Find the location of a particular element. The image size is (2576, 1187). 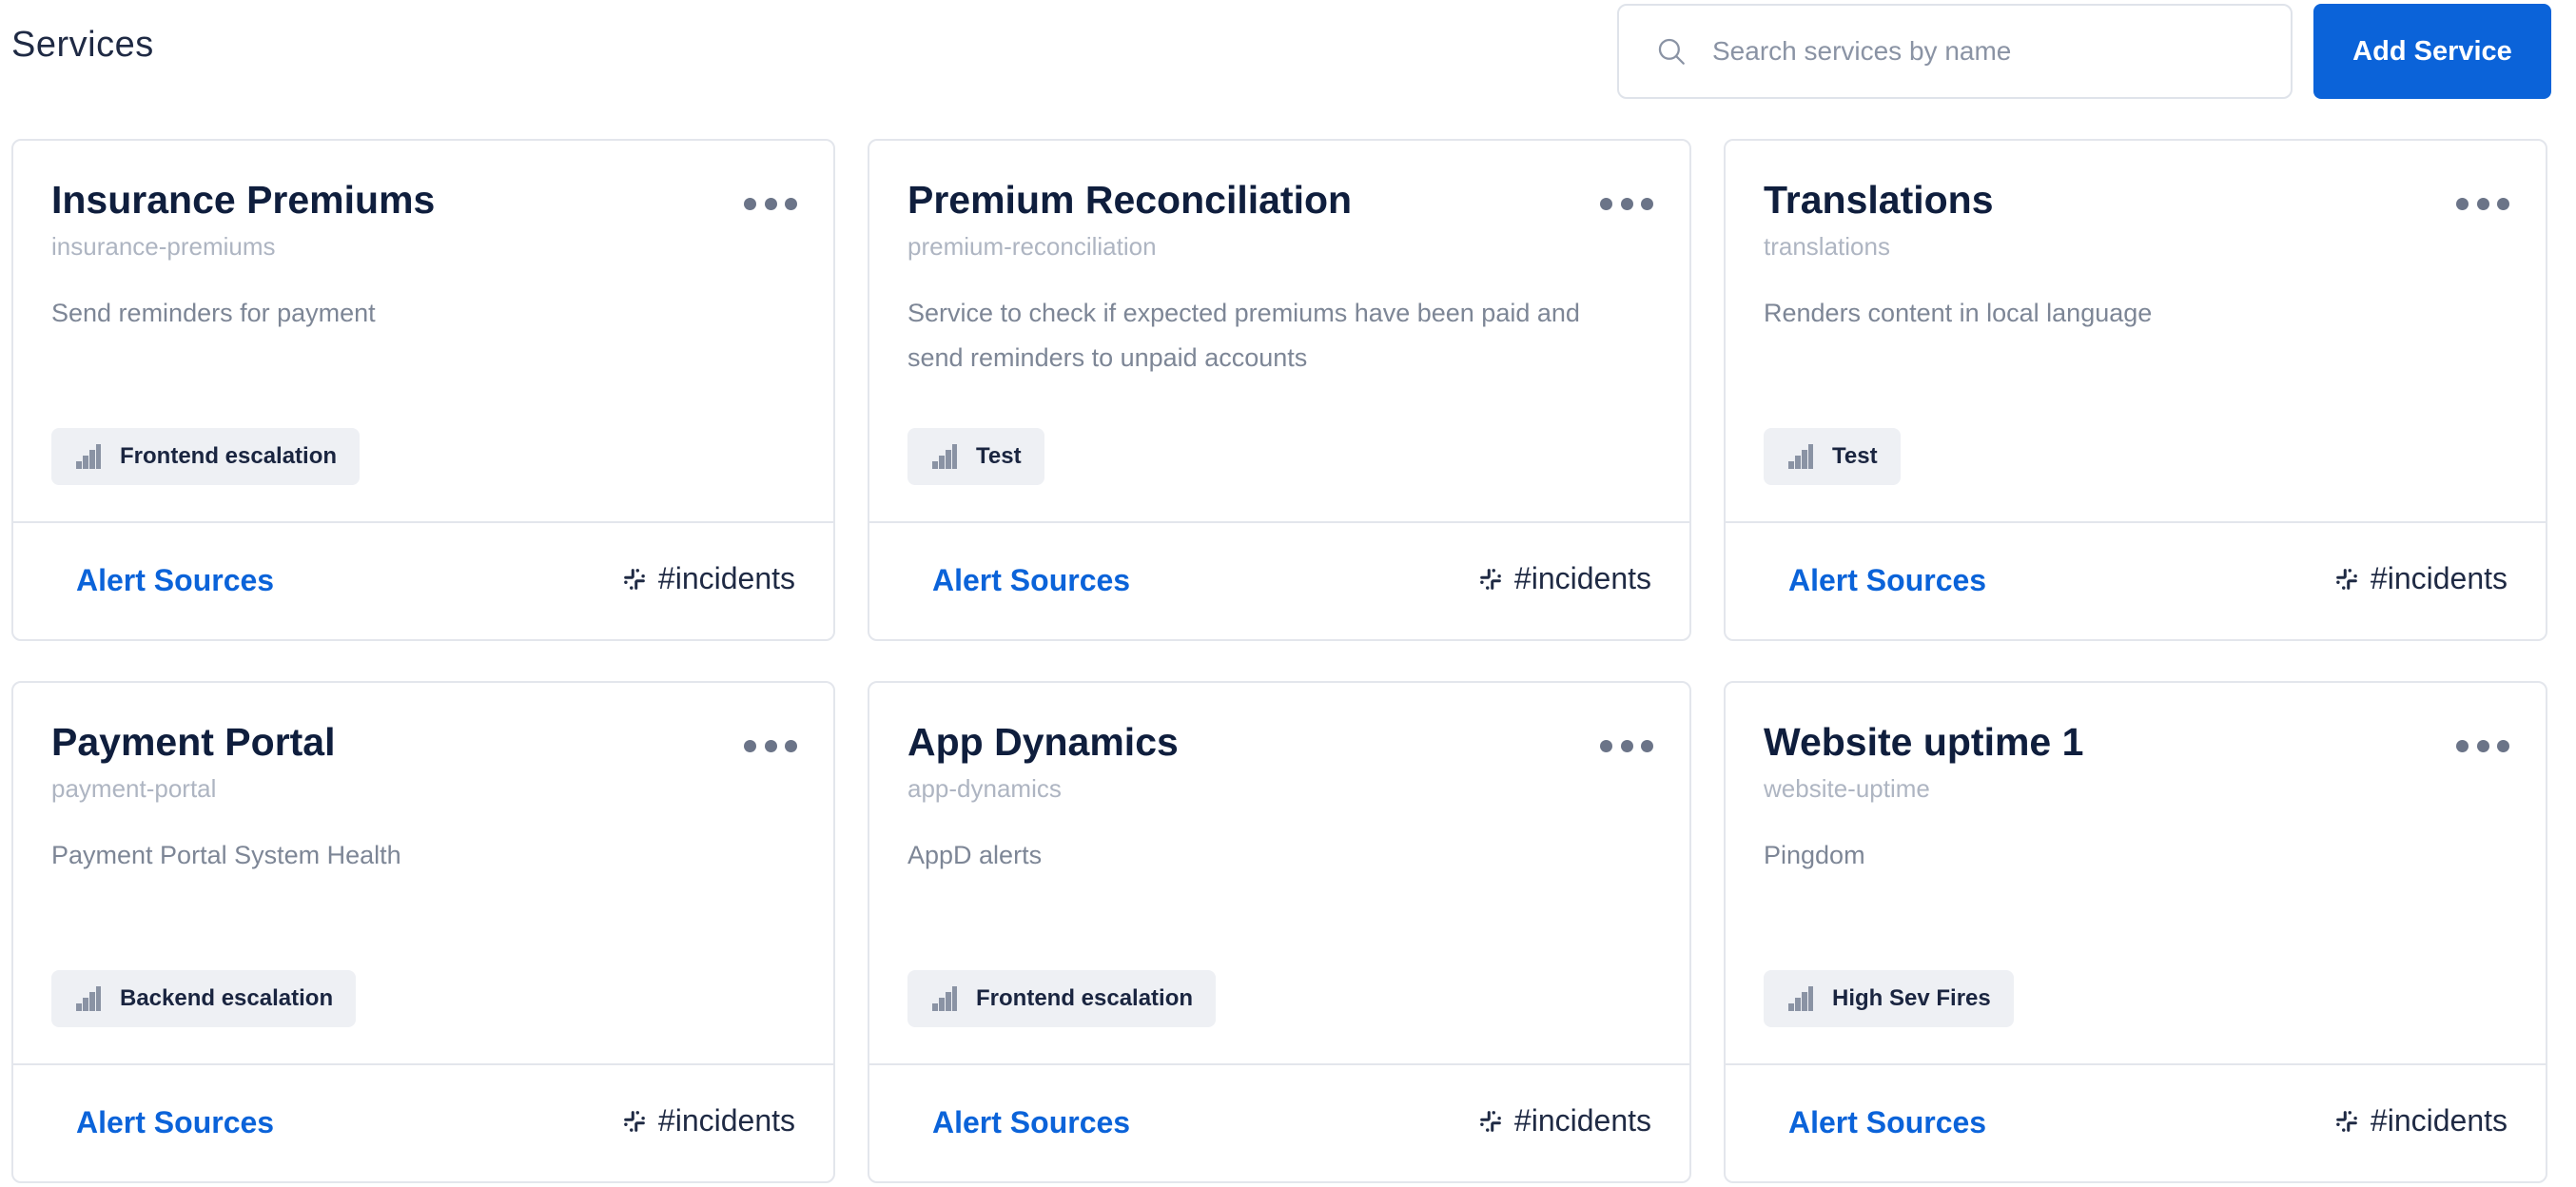

service-name: Premium Reconciliation is located at coordinates (1130, 200).